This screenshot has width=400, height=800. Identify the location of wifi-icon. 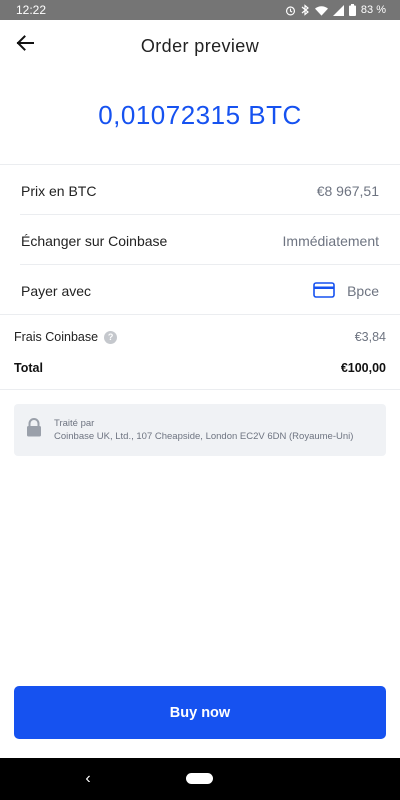
(321, 10).